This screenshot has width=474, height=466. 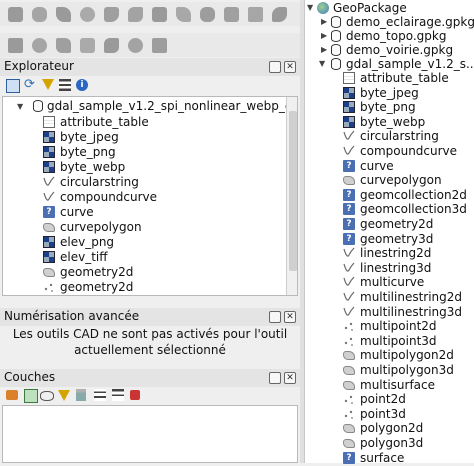 I want to click on layer-label: multipolygon2d, so click(x=407, y=355).